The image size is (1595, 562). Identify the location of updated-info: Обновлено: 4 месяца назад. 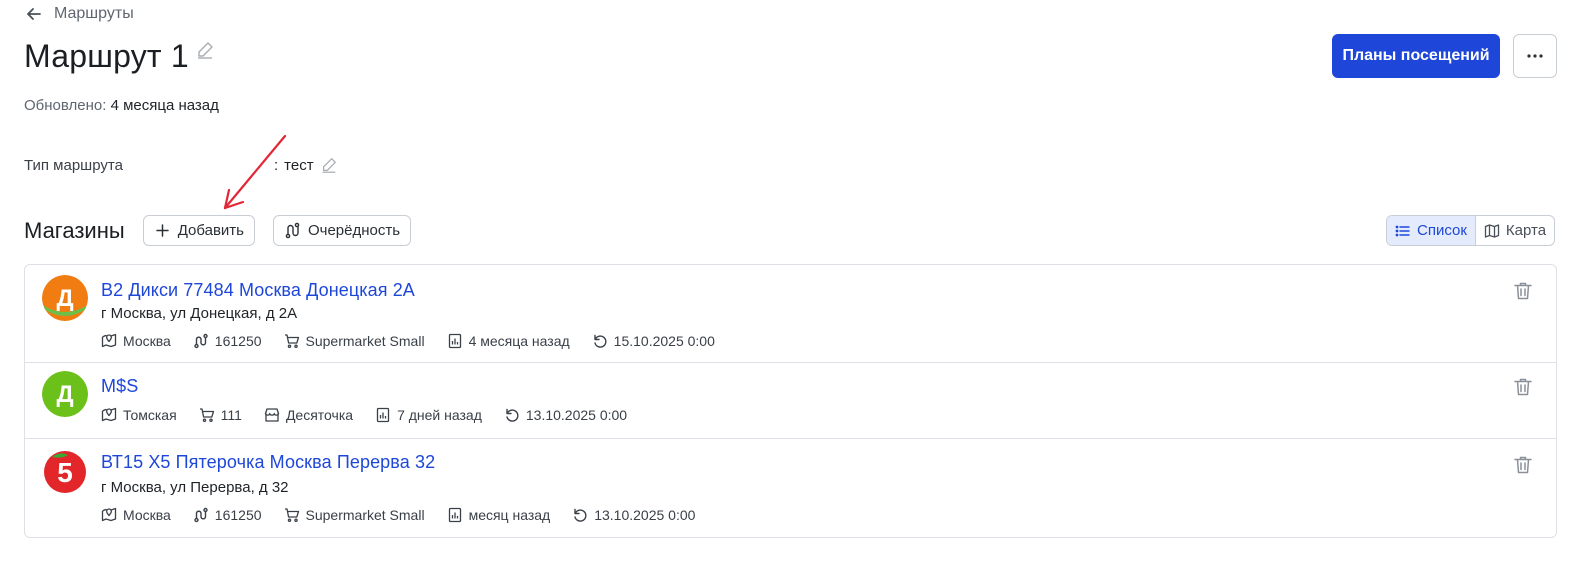
(121, 105).